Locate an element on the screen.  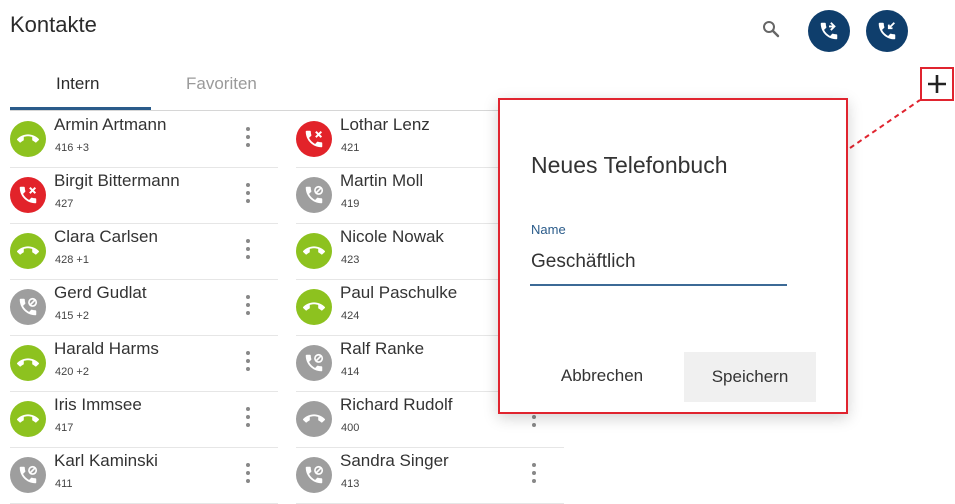
name-field-label: Name is located at coordinates (548, 229).